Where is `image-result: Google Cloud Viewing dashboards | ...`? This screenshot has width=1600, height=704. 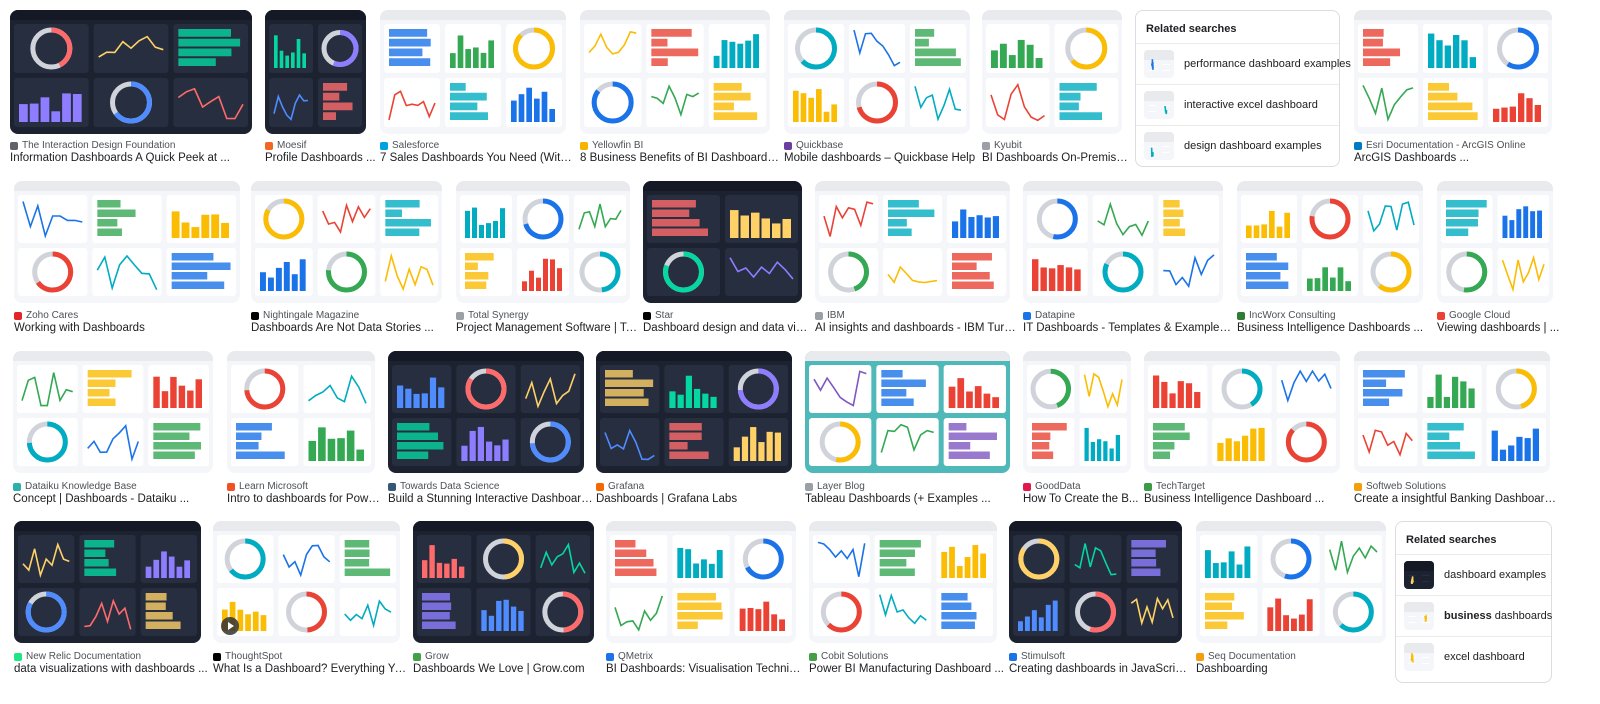
image-result: Google Cloud Viewing dashboards | ... is located at coordinates (1498, 259).